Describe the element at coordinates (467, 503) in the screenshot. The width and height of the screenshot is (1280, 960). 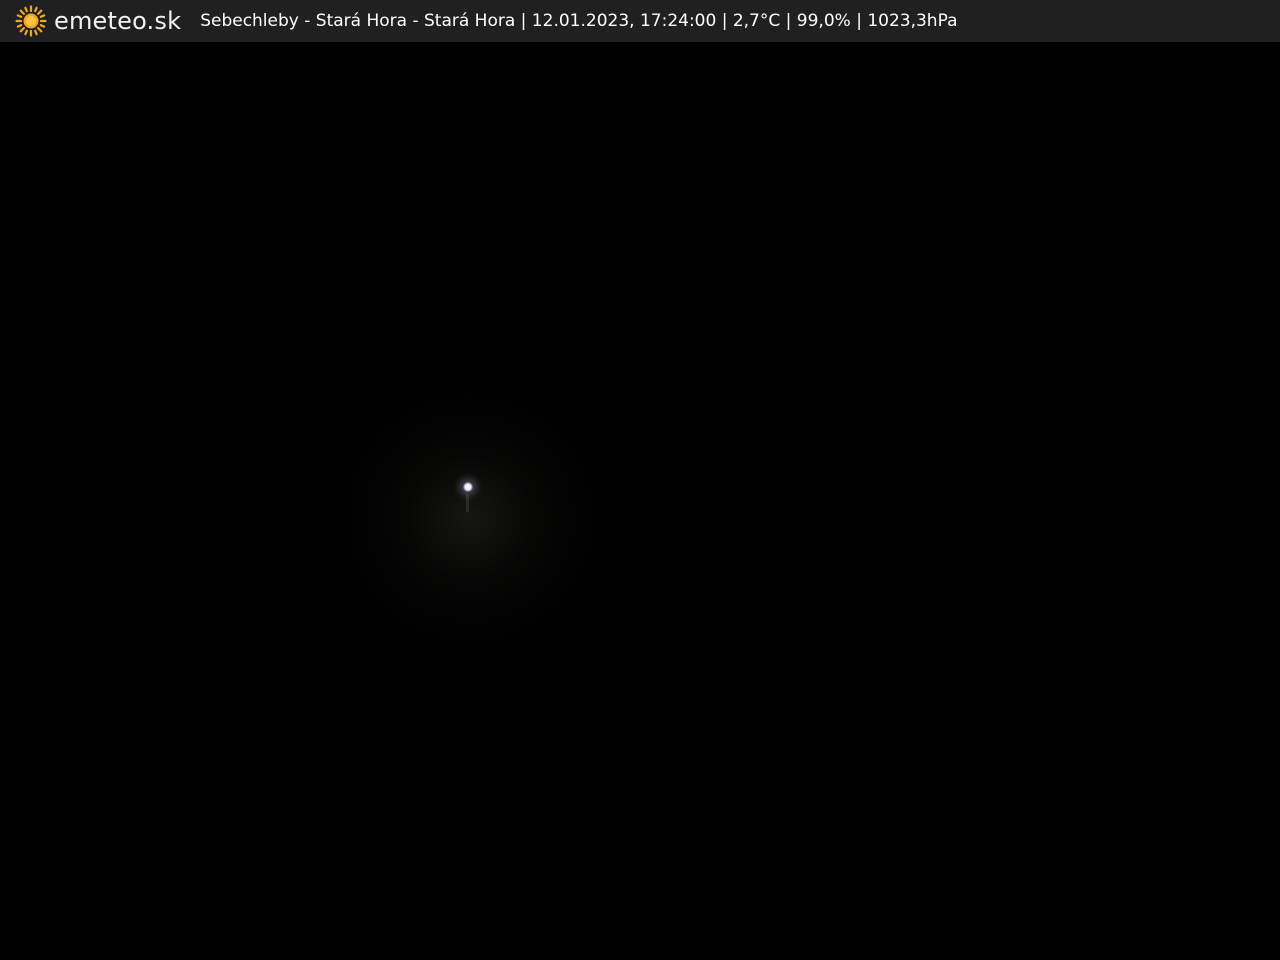
I see `light-post` at that location.